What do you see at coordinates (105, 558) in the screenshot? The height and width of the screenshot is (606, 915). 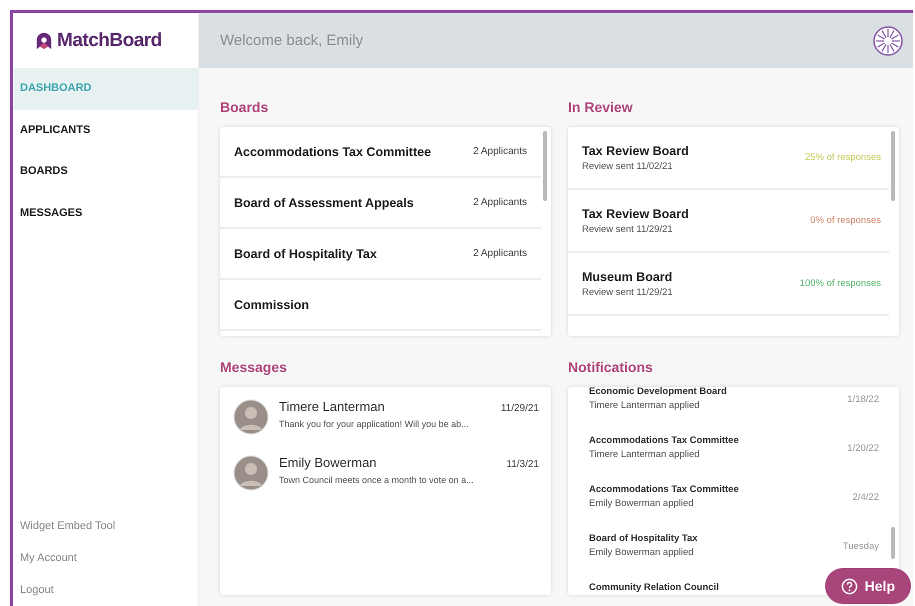 I see `sidebar-link: My Account` at bounding box center [105, 558].